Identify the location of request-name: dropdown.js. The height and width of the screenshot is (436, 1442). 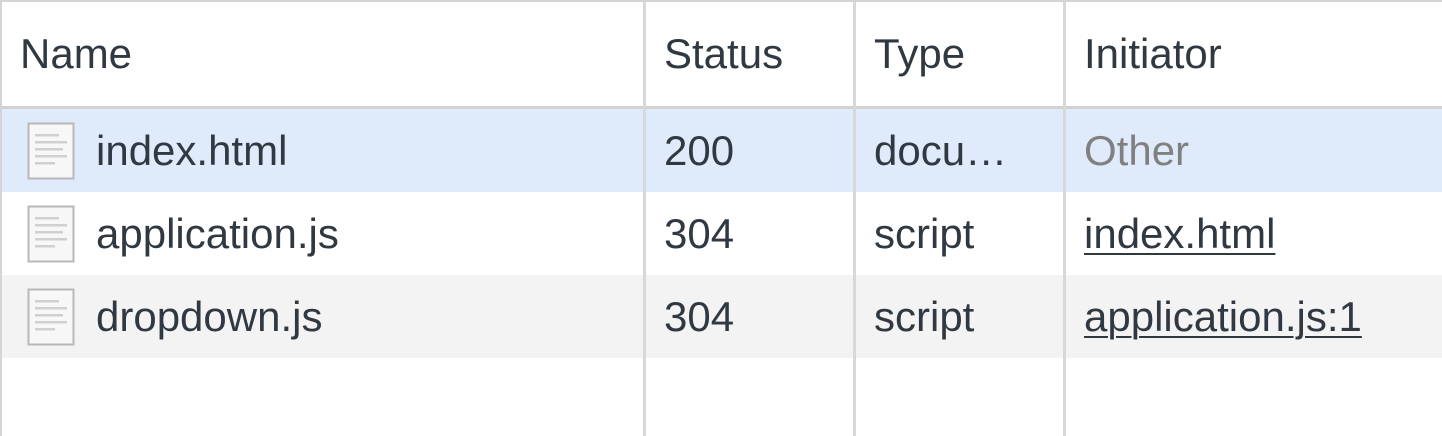
(209, 316).